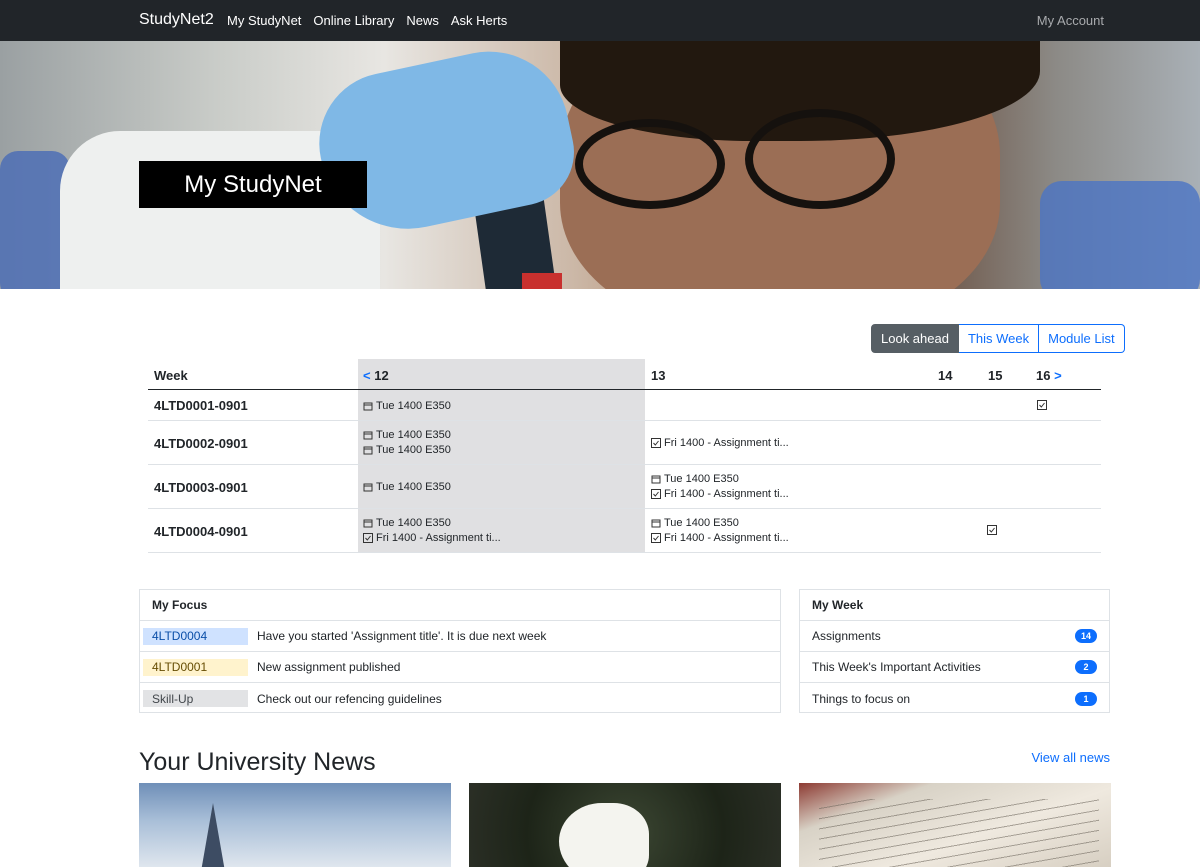 This screenshot has width=1200, height=867. I want to click on week-16-cell, so click(1042, 405).